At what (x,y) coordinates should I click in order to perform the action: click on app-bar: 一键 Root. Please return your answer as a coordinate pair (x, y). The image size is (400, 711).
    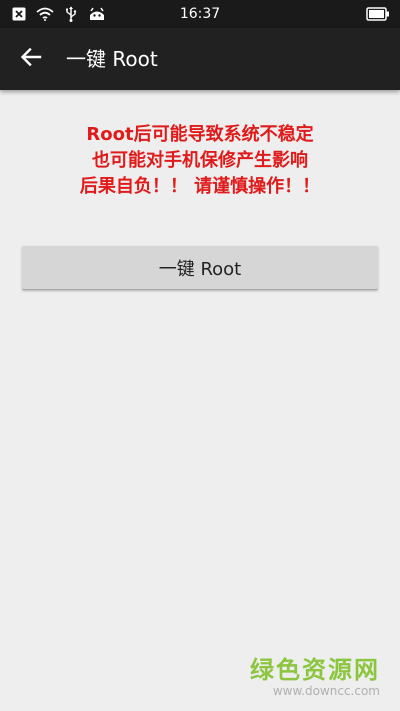
    Looking at the image, I should click on (200, 59).